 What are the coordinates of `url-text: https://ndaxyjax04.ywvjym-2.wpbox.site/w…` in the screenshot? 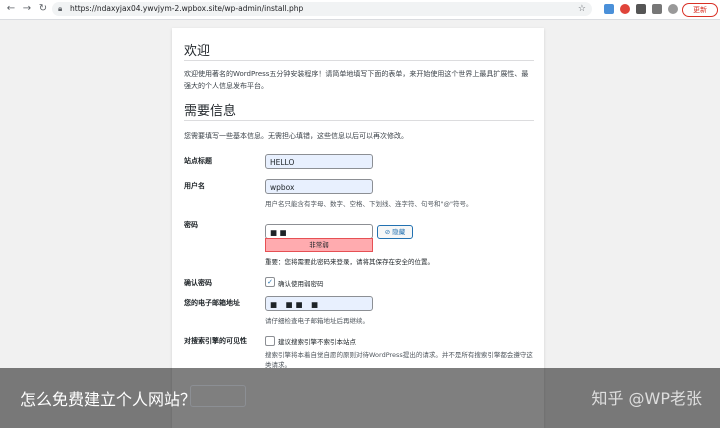 It's located at (187, 8).